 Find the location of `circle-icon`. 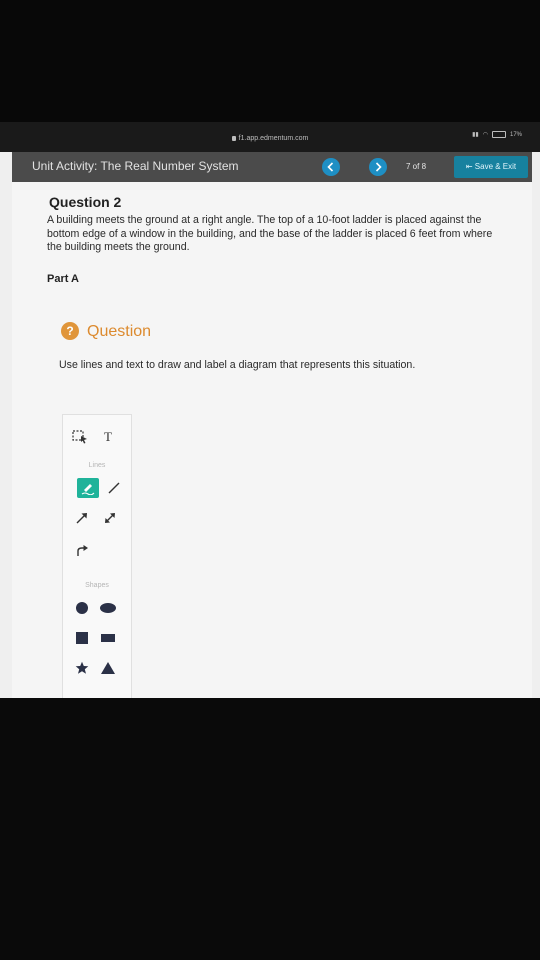

circle-icon is located at coordinates (82, 608).